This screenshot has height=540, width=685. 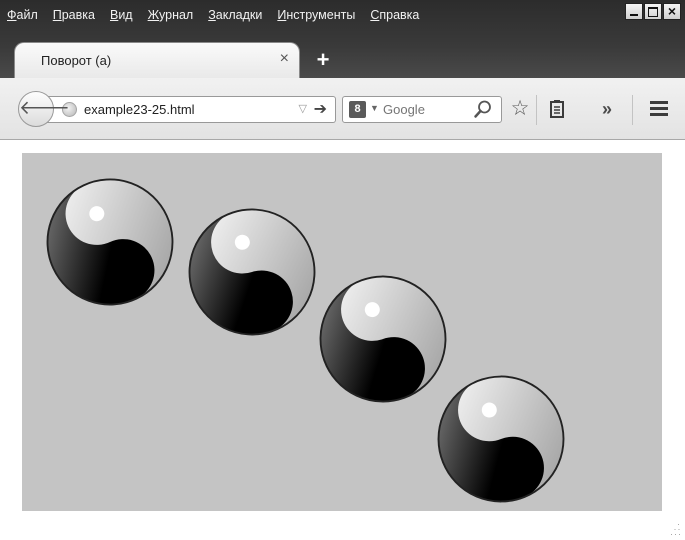 I want to click on menu-bookmarks: Закладки, so click(x=235, y=15).